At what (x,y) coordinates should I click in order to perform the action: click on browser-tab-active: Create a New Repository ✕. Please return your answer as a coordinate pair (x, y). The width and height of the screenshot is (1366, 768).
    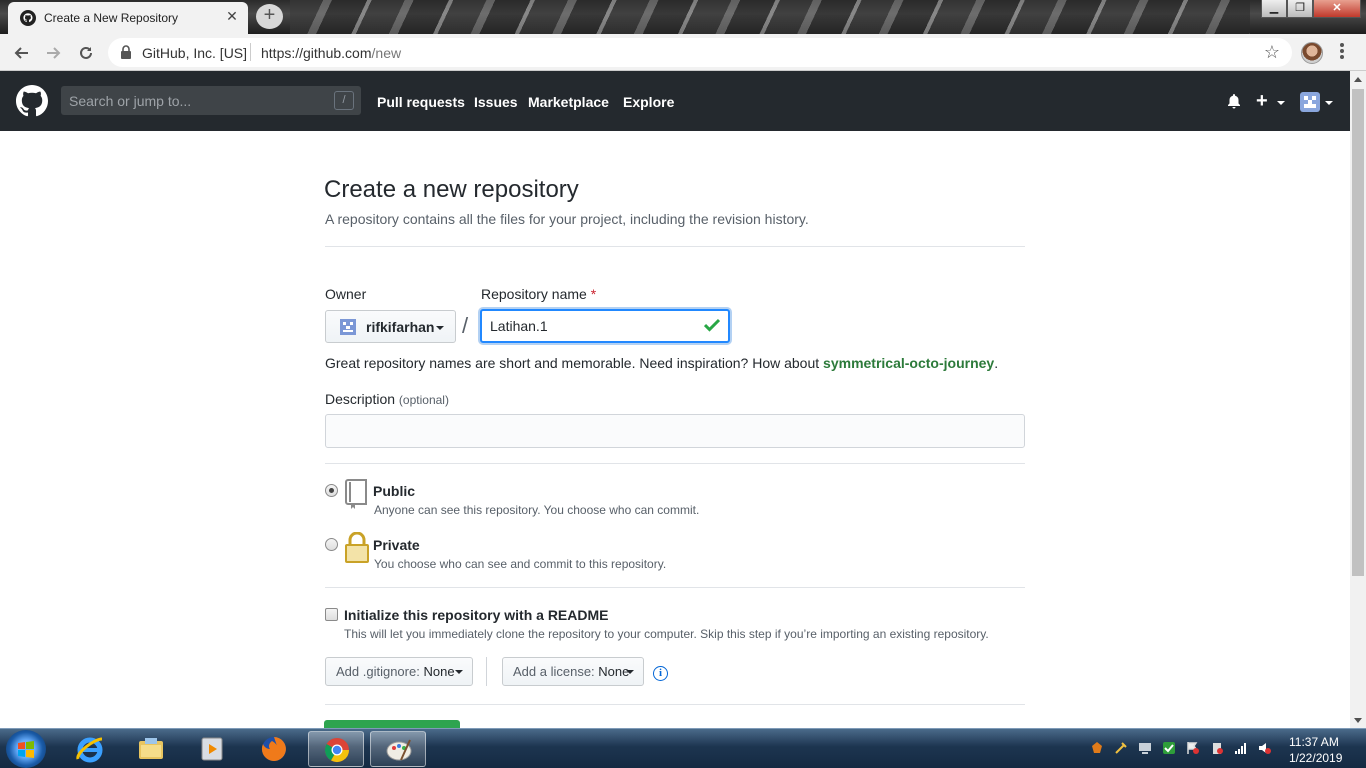
    Looking at the image, I should click on (128, 18).